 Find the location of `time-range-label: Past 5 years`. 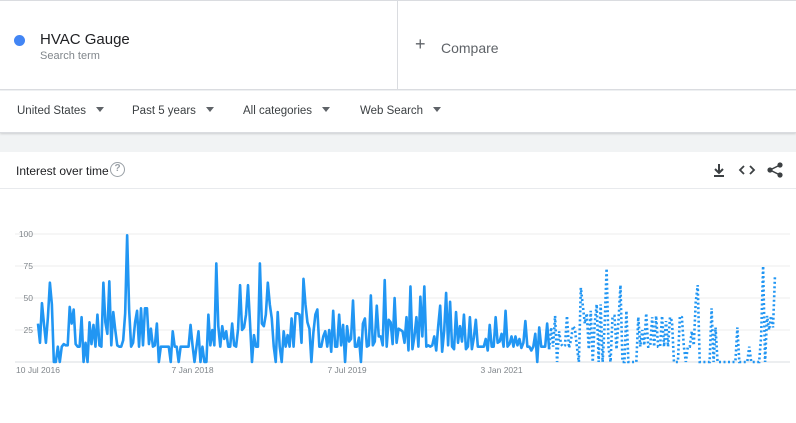

time-range-label: Past 5 years is located at coordinates (164, 111).